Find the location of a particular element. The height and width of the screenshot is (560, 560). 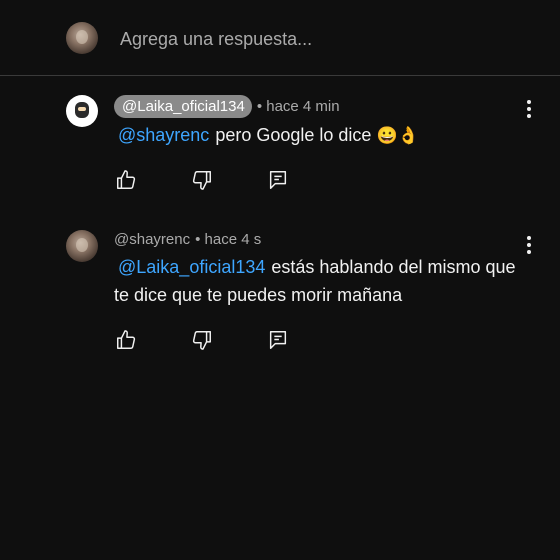

character-avatar-icon is located at coordinates (82, 110).